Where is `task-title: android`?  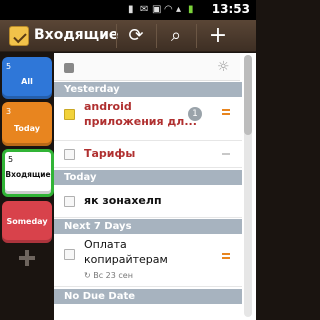
task-title: android is located at coordinates (108, 106).